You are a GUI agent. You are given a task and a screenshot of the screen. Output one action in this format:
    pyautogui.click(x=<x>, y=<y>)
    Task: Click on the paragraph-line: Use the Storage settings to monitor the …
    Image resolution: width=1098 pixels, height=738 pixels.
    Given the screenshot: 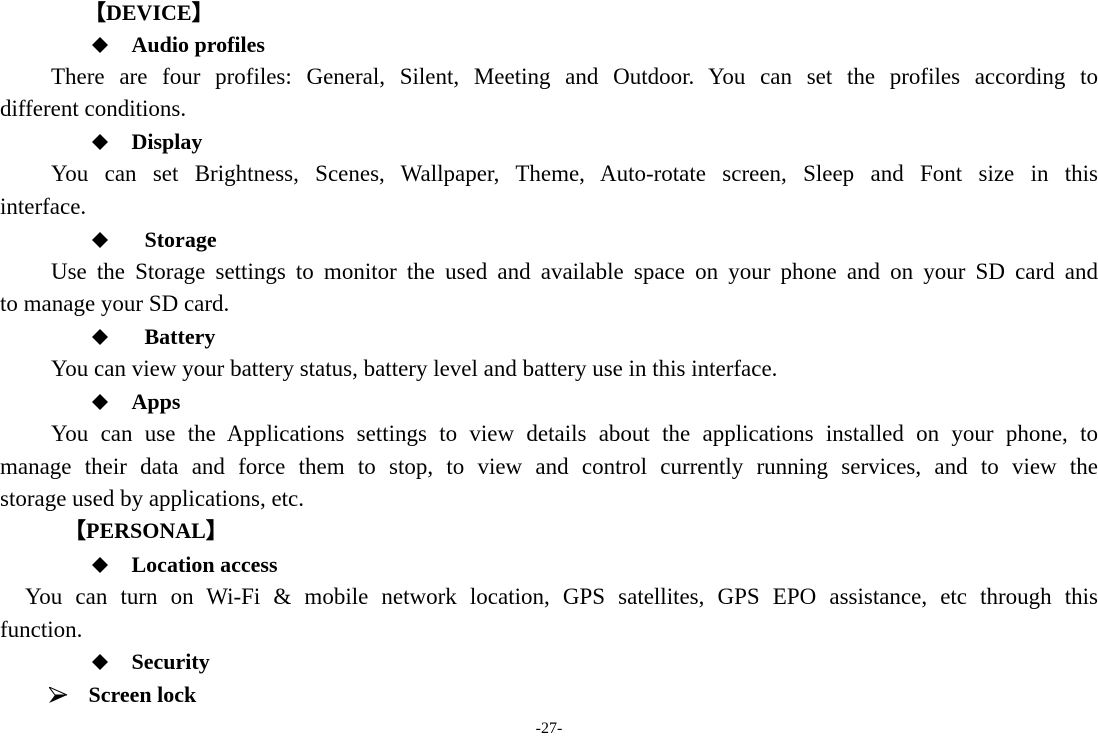 What is the action you would take?
    pyautogui.click(x=574, y=271)
    